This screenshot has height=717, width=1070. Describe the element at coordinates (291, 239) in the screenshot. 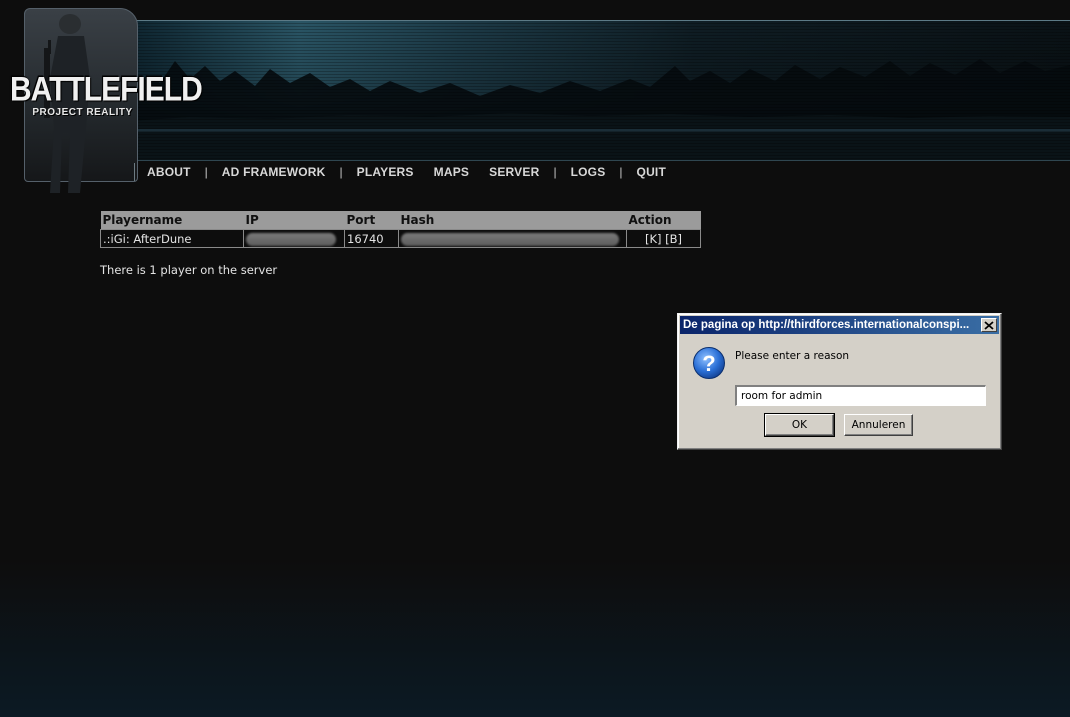

I see `redacted-ip` at that location.